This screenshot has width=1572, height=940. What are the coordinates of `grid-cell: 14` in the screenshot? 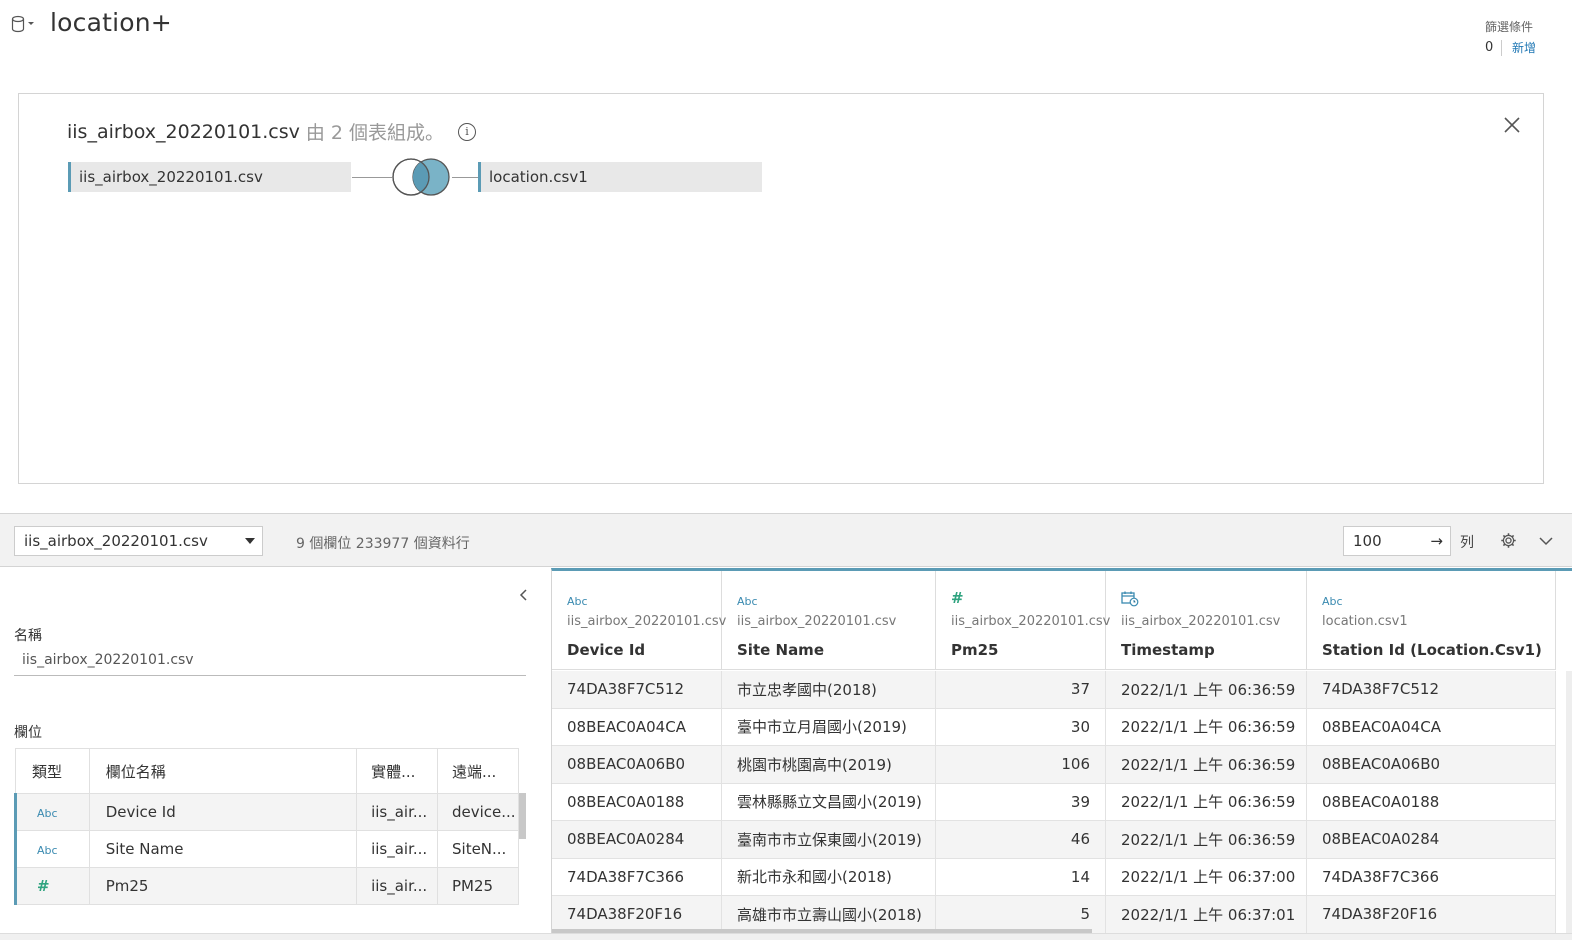 It's located at (1021, 876).